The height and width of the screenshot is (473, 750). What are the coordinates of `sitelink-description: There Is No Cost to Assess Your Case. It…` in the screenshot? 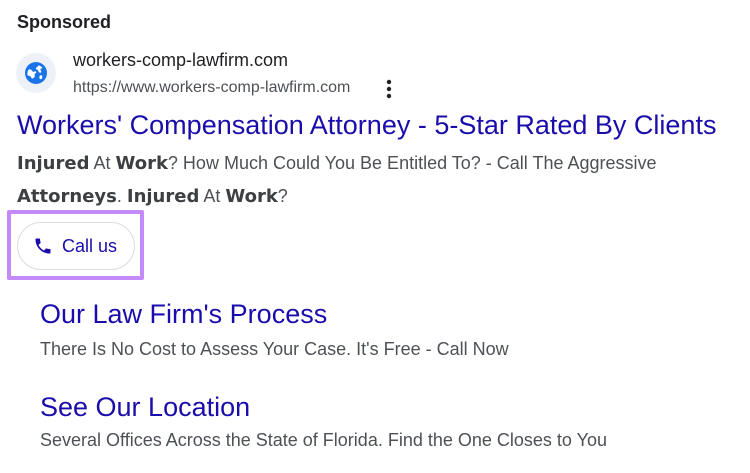 It's located at (274, 349).